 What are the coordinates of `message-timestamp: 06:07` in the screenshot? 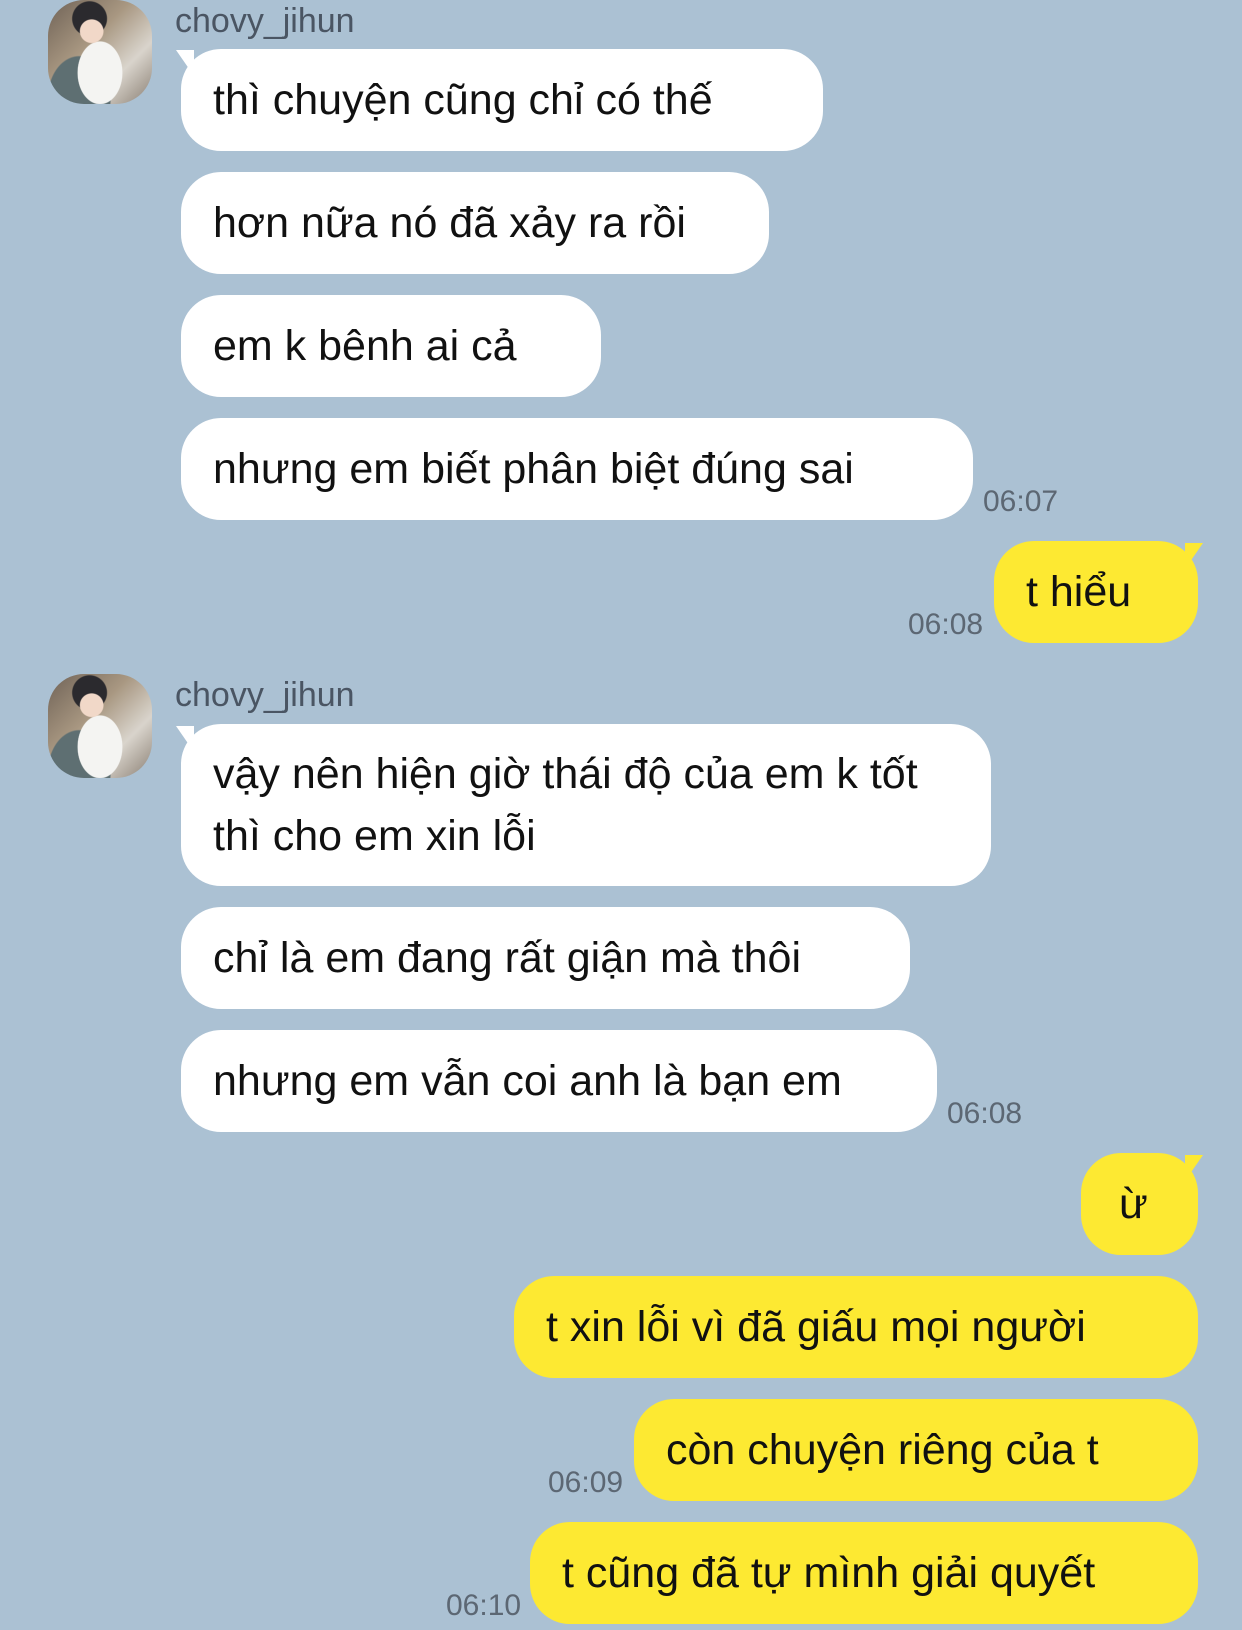 It's located at (1021, 501).